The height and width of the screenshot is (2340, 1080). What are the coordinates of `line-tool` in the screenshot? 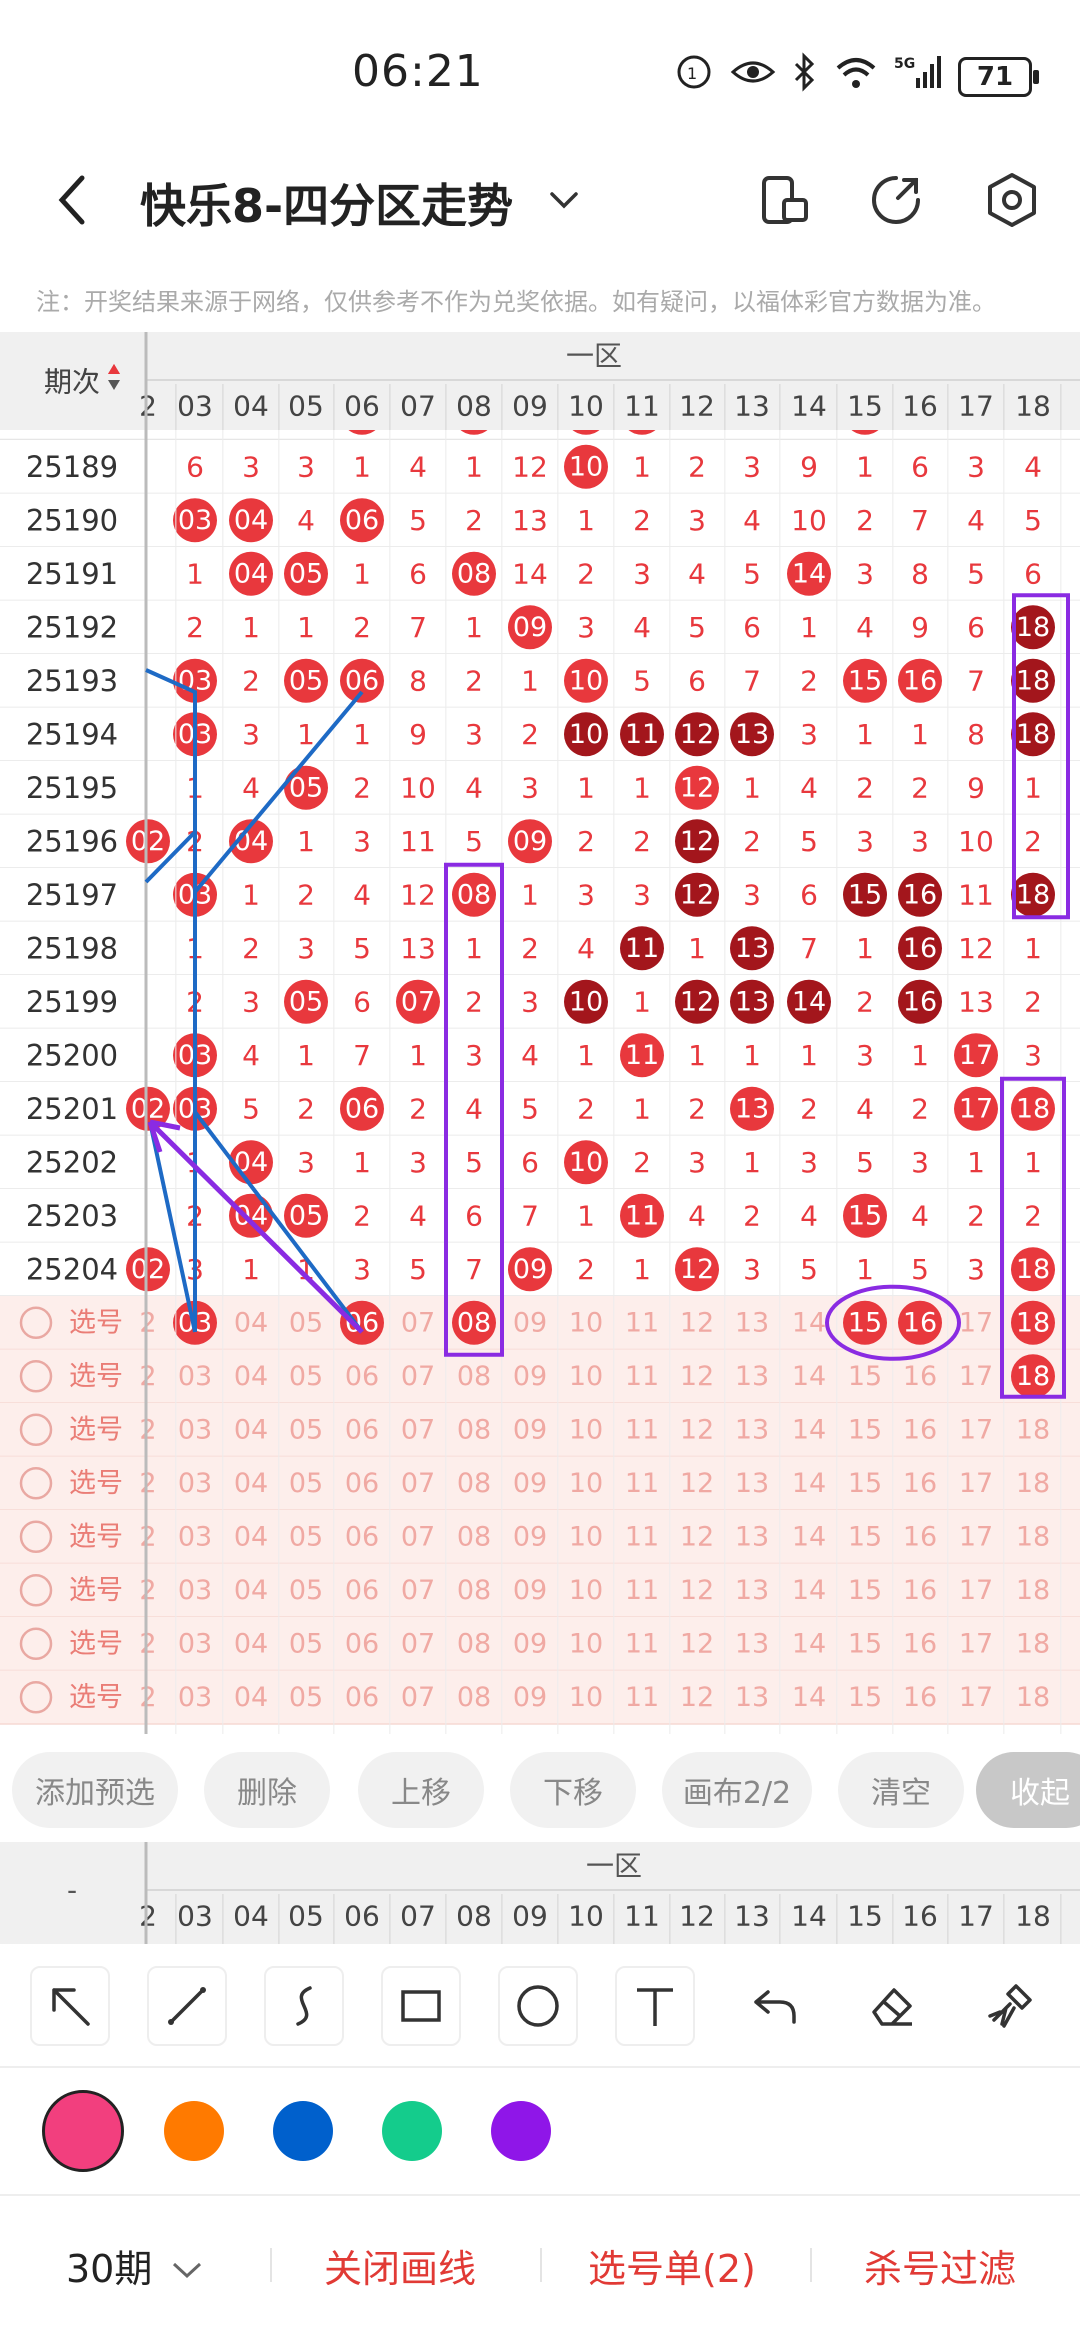 It's located at (187, 2006).